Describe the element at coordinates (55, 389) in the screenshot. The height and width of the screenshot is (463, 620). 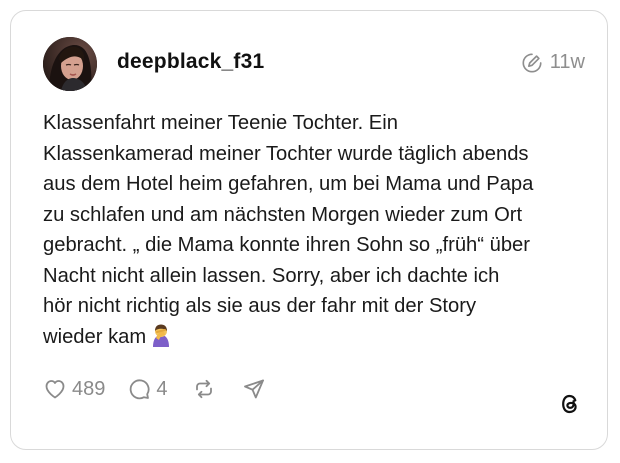
I see `heart-icon` at that location.